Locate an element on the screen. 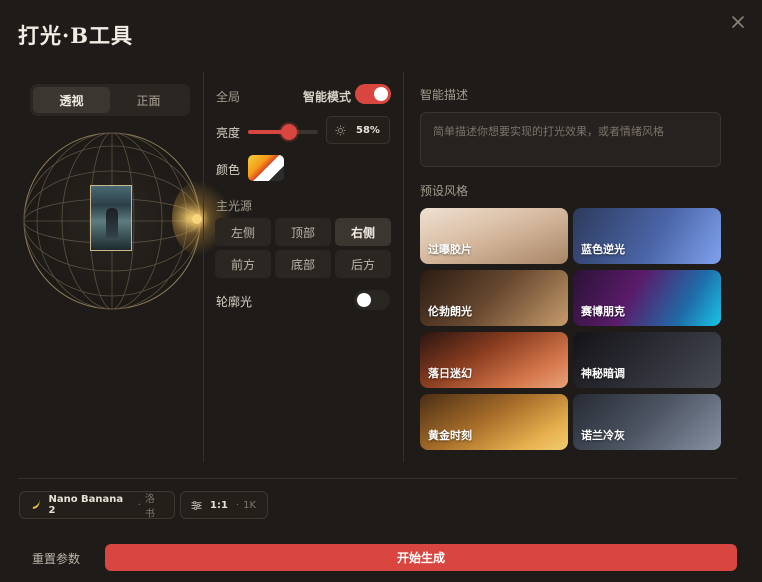  view-option-front: 正面 is located at coordinates (148, 100).